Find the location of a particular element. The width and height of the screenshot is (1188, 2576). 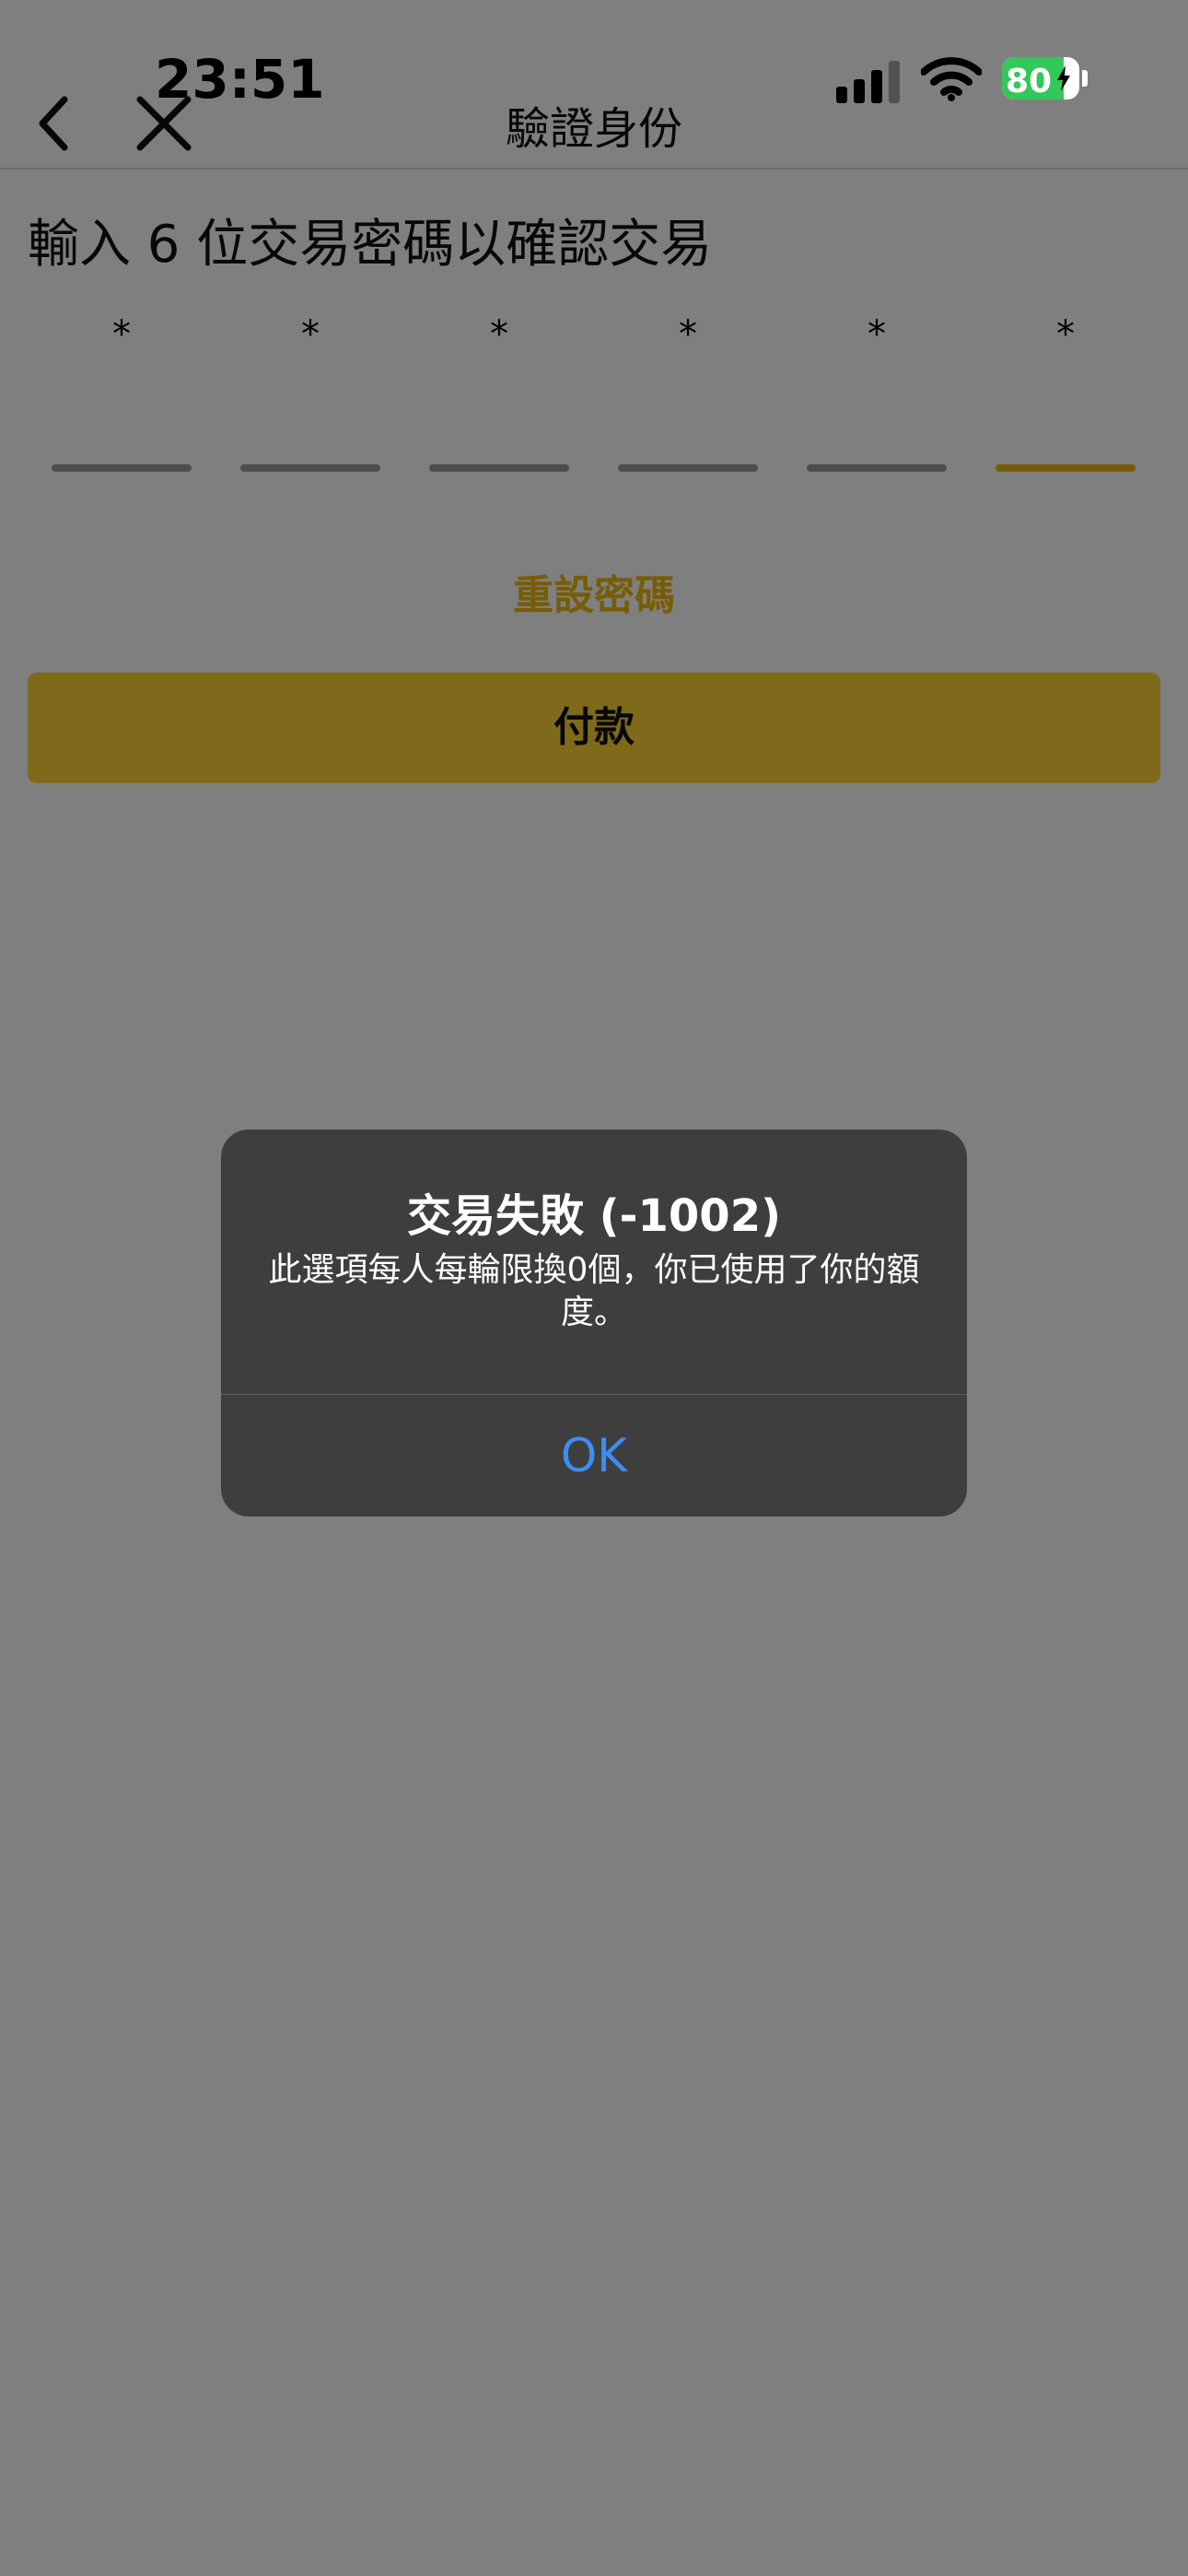

battery-percent: 80 is located at coordinates (1029, 81).